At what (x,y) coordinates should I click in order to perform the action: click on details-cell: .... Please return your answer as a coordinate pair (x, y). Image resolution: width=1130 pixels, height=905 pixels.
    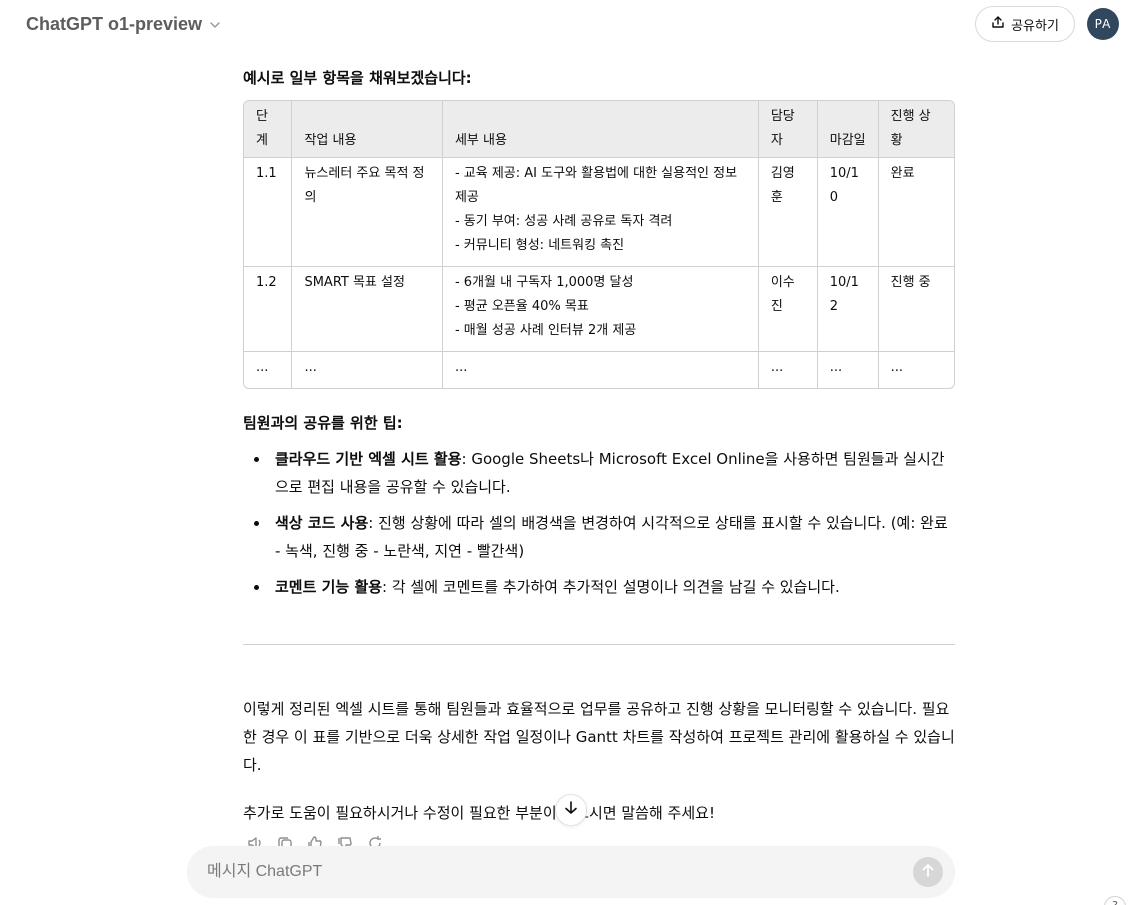
    Looking at the image, I should click on (600, 369).